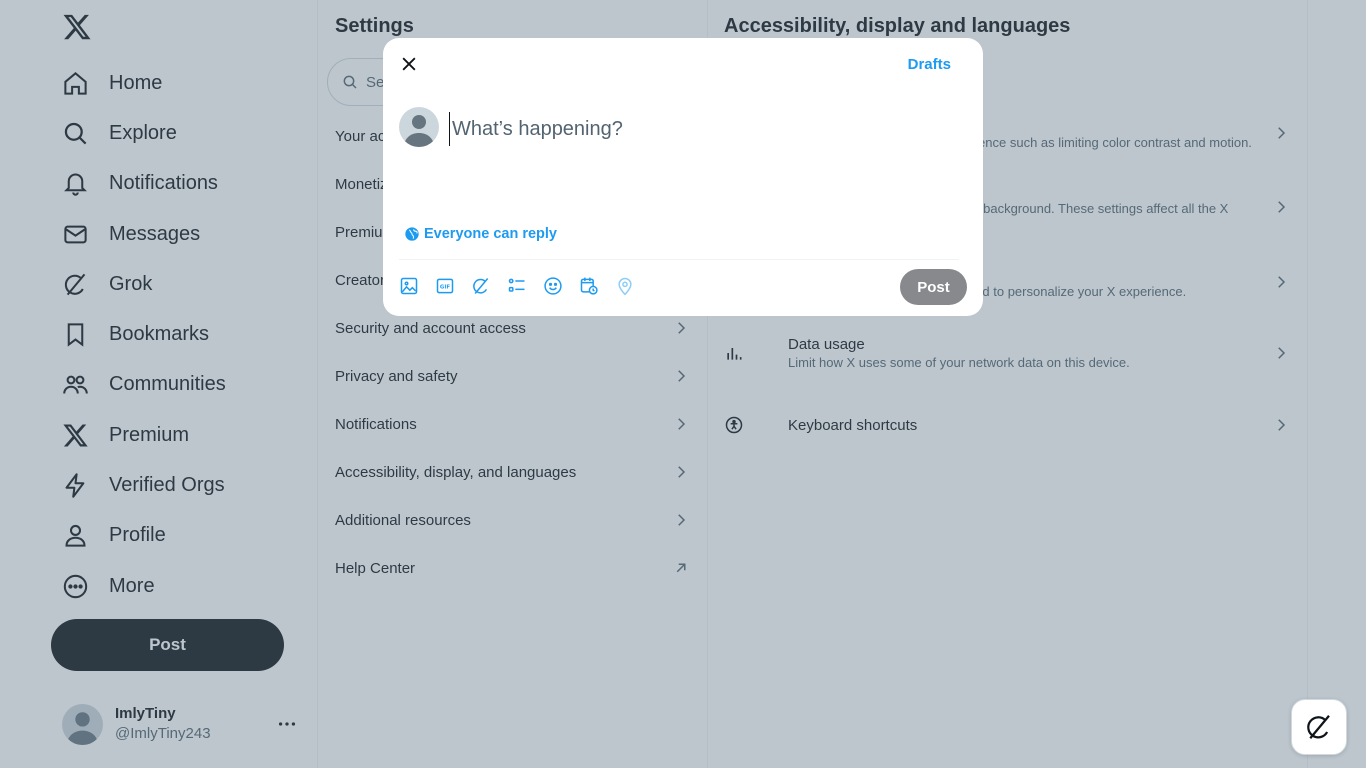 This screenshot has height=768, width=1366. I want to click on grok-floating-button, so click(1319, 727).